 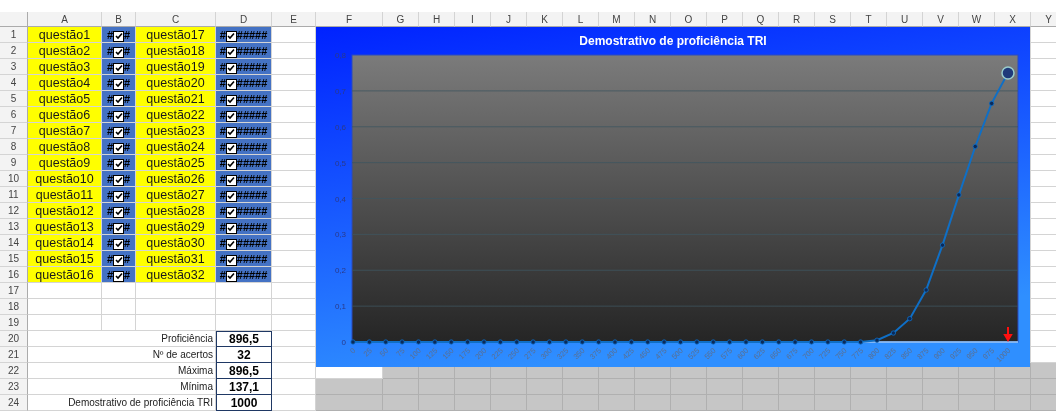 I want to click on column-header: K, so click(x=545, y=19).